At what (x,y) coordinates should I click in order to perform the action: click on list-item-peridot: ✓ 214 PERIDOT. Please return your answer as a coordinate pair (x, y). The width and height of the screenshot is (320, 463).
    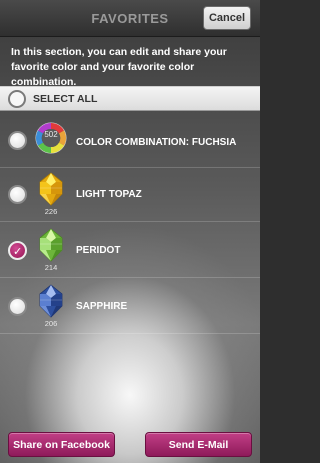
    Looking at the image, I should click on (130, 250).